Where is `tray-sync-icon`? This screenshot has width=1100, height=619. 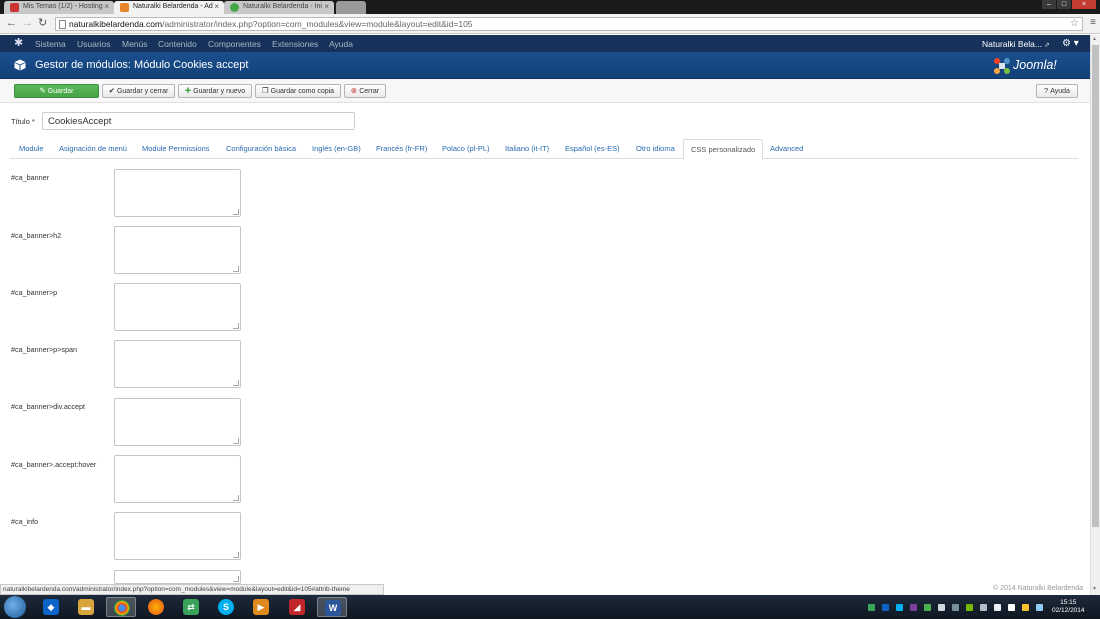 tray-sync-icon is located at coordinates (871, 607).